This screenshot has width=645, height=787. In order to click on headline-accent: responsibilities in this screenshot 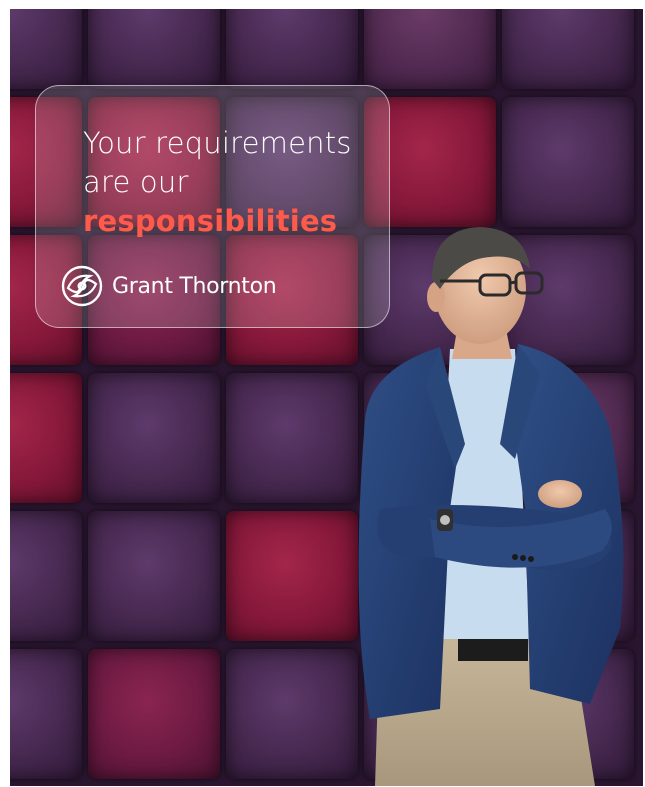, I will do `click(210, 221)`.